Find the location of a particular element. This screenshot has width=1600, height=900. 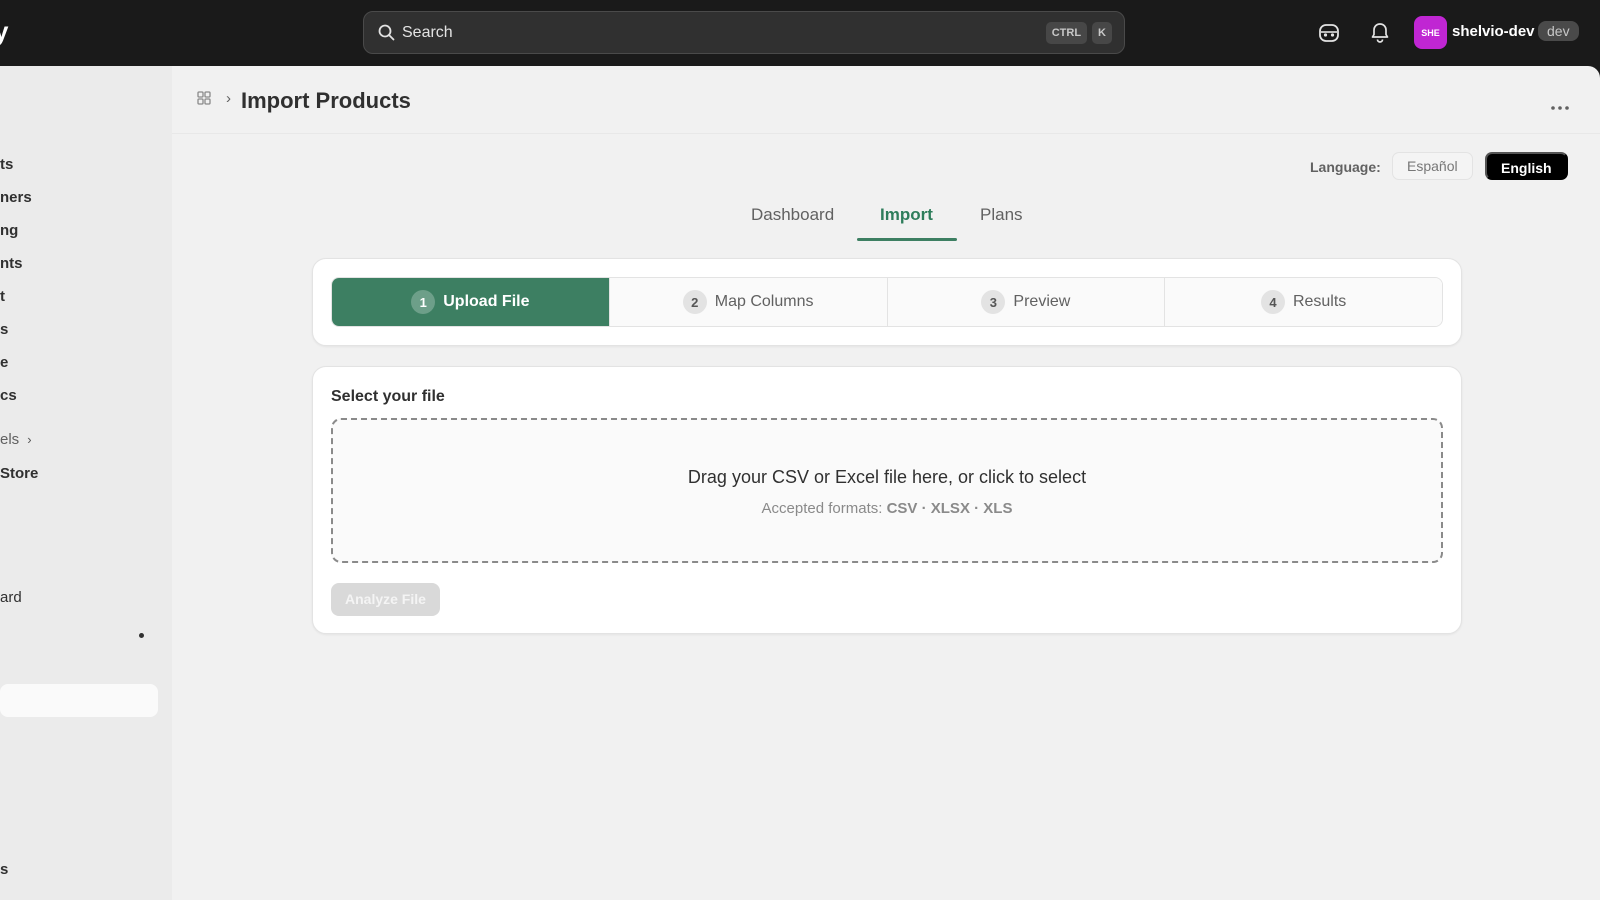

store-badge: dev is located at coordinates (1558, 31).